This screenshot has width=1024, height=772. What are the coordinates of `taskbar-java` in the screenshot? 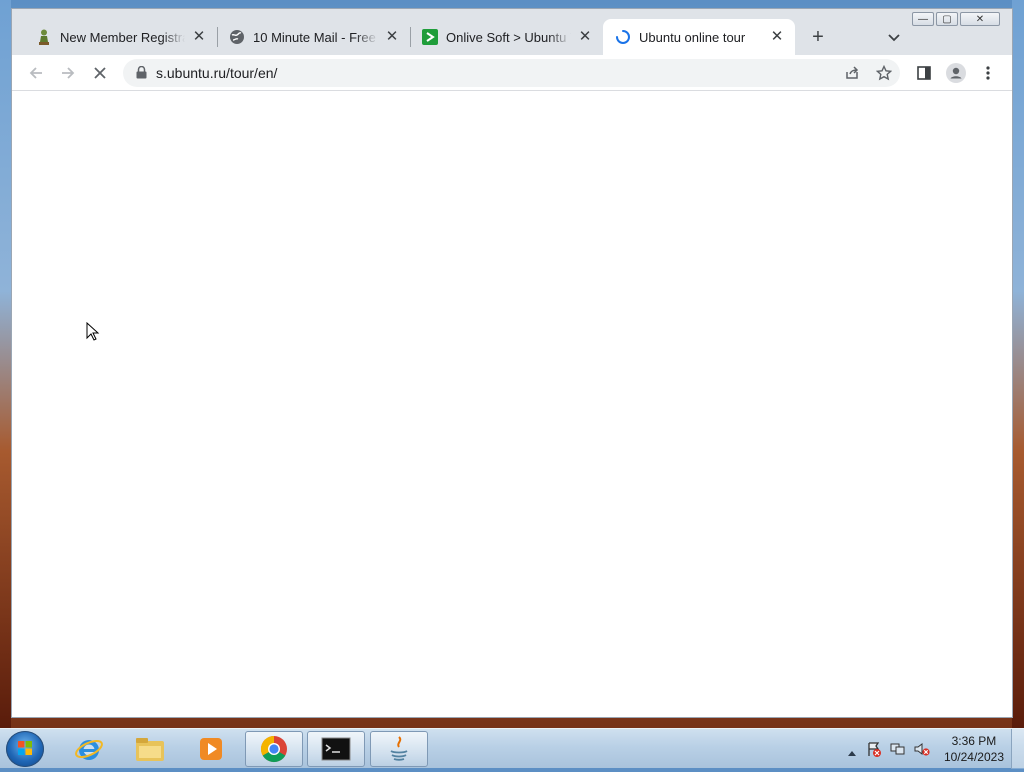 It's located at (399, 749).